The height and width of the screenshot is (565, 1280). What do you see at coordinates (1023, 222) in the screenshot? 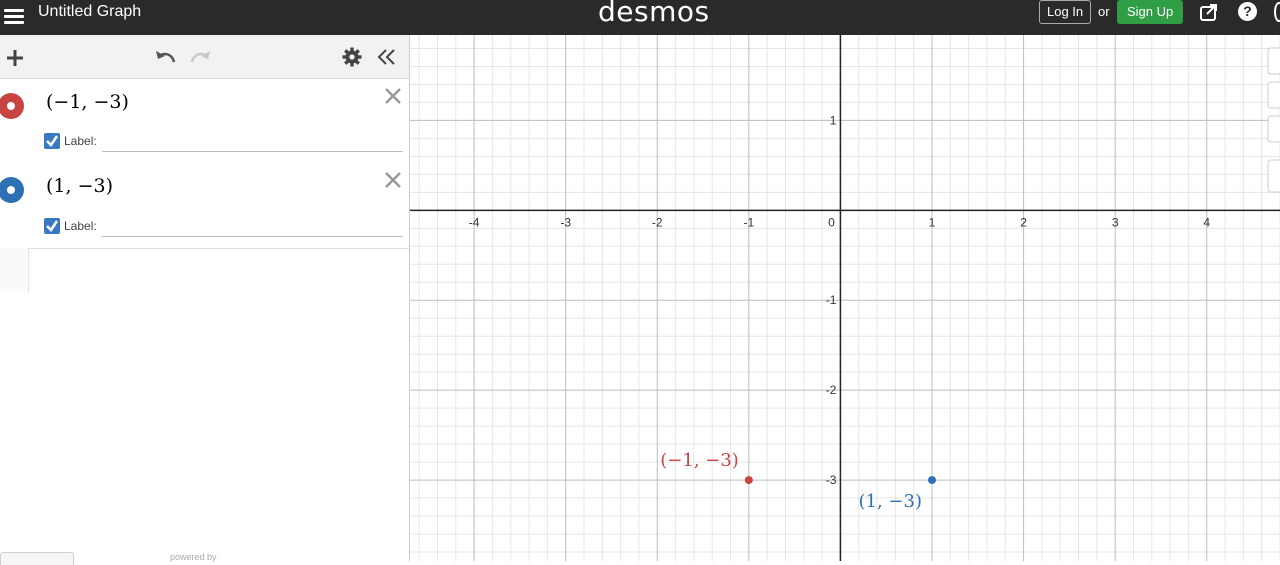
I see `x-tick-label: 2` at bounding box center [1023, 222].